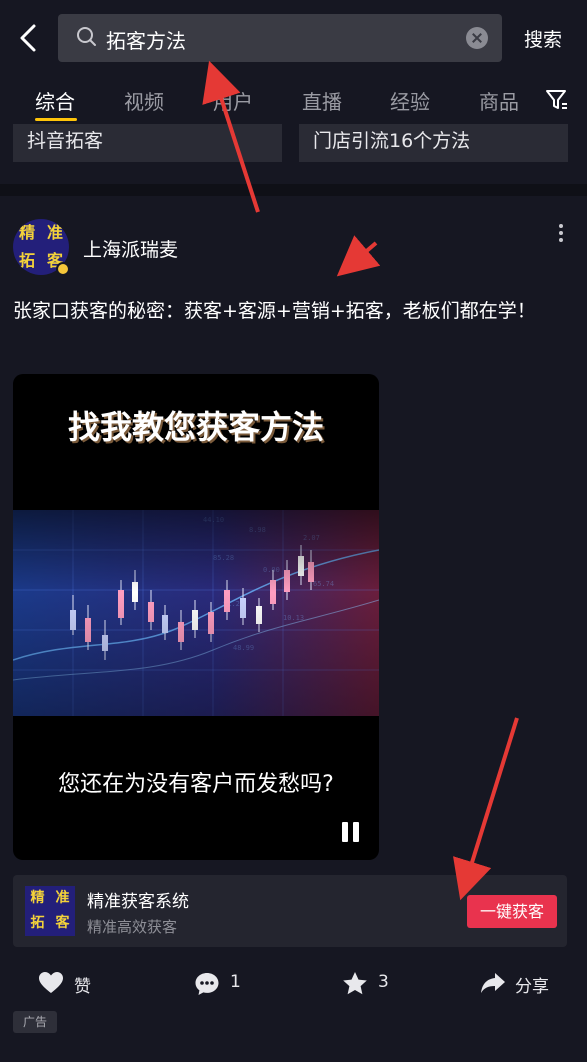 The height and width of the screenshot is (1062, 587). What do you see at coordinates (532, 987) in the screenshot?
I see `share-label: 分享` at bounding box center [532, 987].